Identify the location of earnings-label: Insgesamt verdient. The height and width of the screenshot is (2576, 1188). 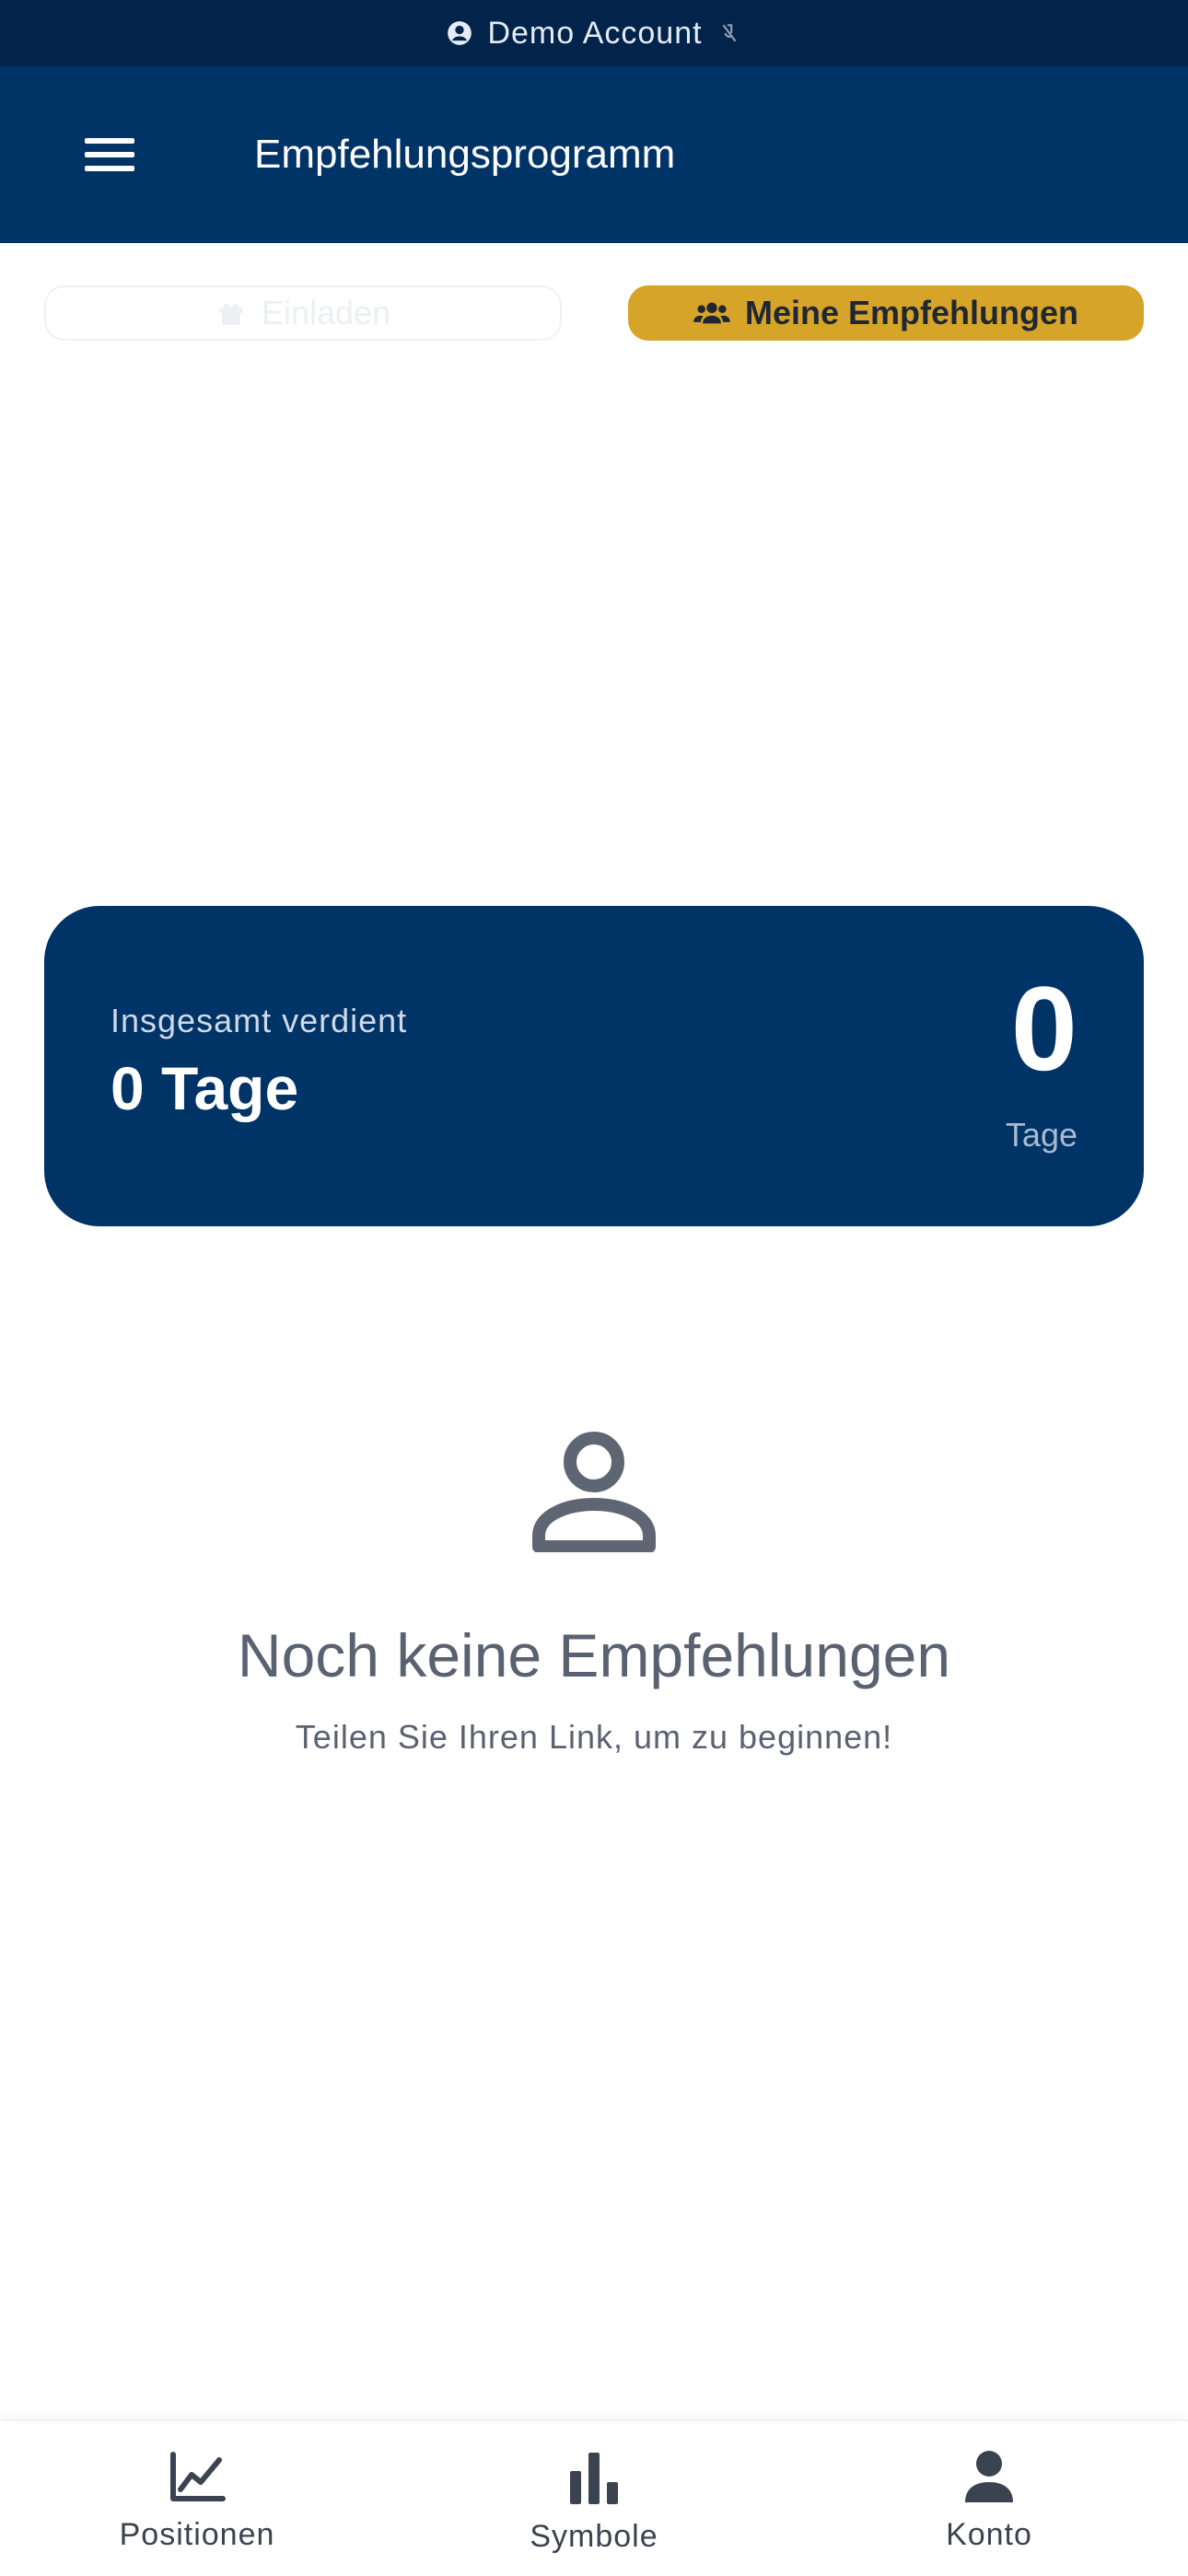
(259, 1020).